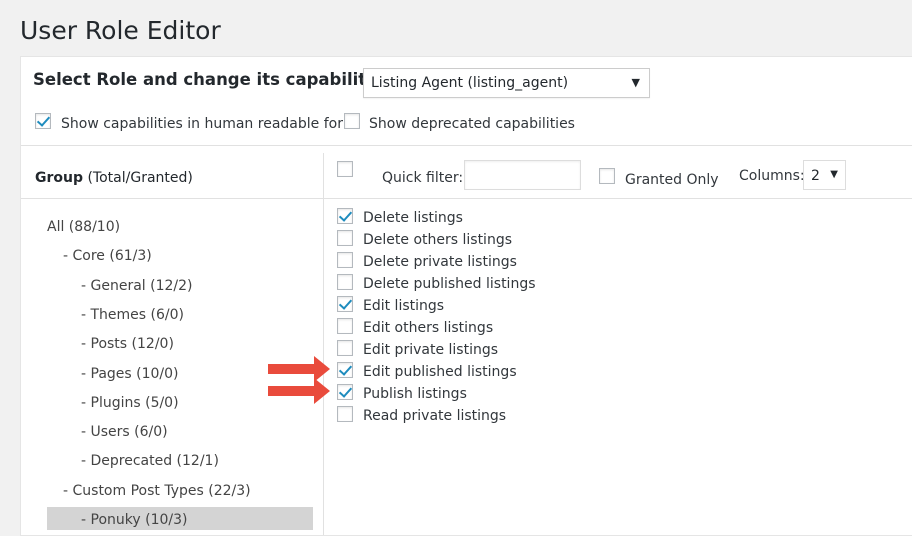  What do you see at coordinates (440, 372) in the screenshot?
I see `capability-label: Edit published listings` at bounding box center [440, 372].